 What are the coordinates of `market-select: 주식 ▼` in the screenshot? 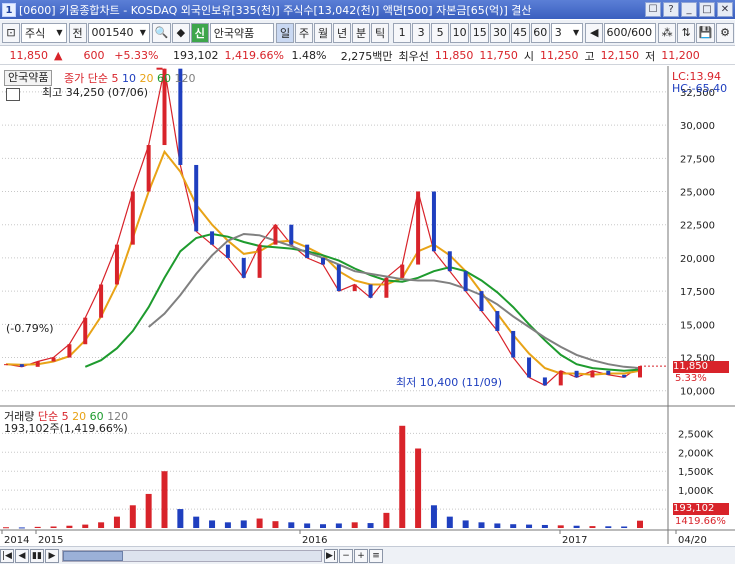 It's located at (44, 32).